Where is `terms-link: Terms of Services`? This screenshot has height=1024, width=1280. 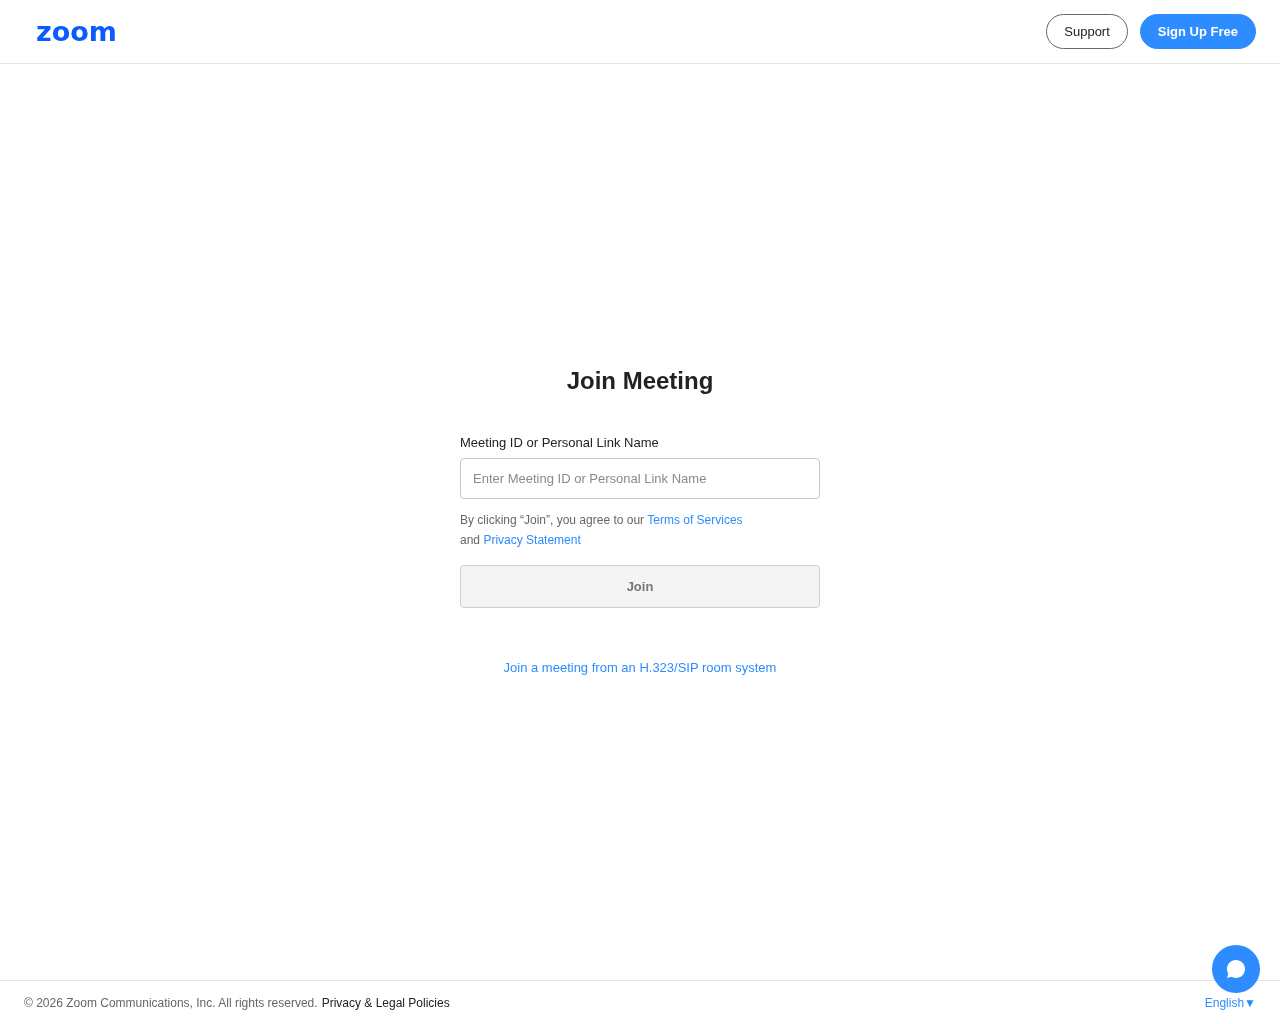 terms-link: Terms of Services is located at coordinates (695, 520).